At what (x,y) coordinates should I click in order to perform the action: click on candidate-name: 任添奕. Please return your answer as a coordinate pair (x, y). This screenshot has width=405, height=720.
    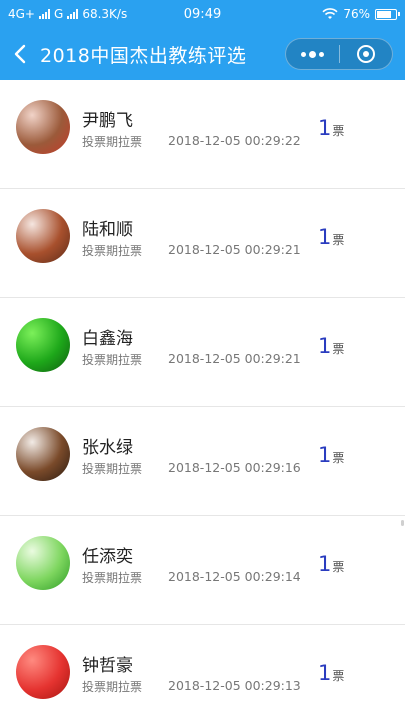
    Looking at the image, I should click on (107, 557).